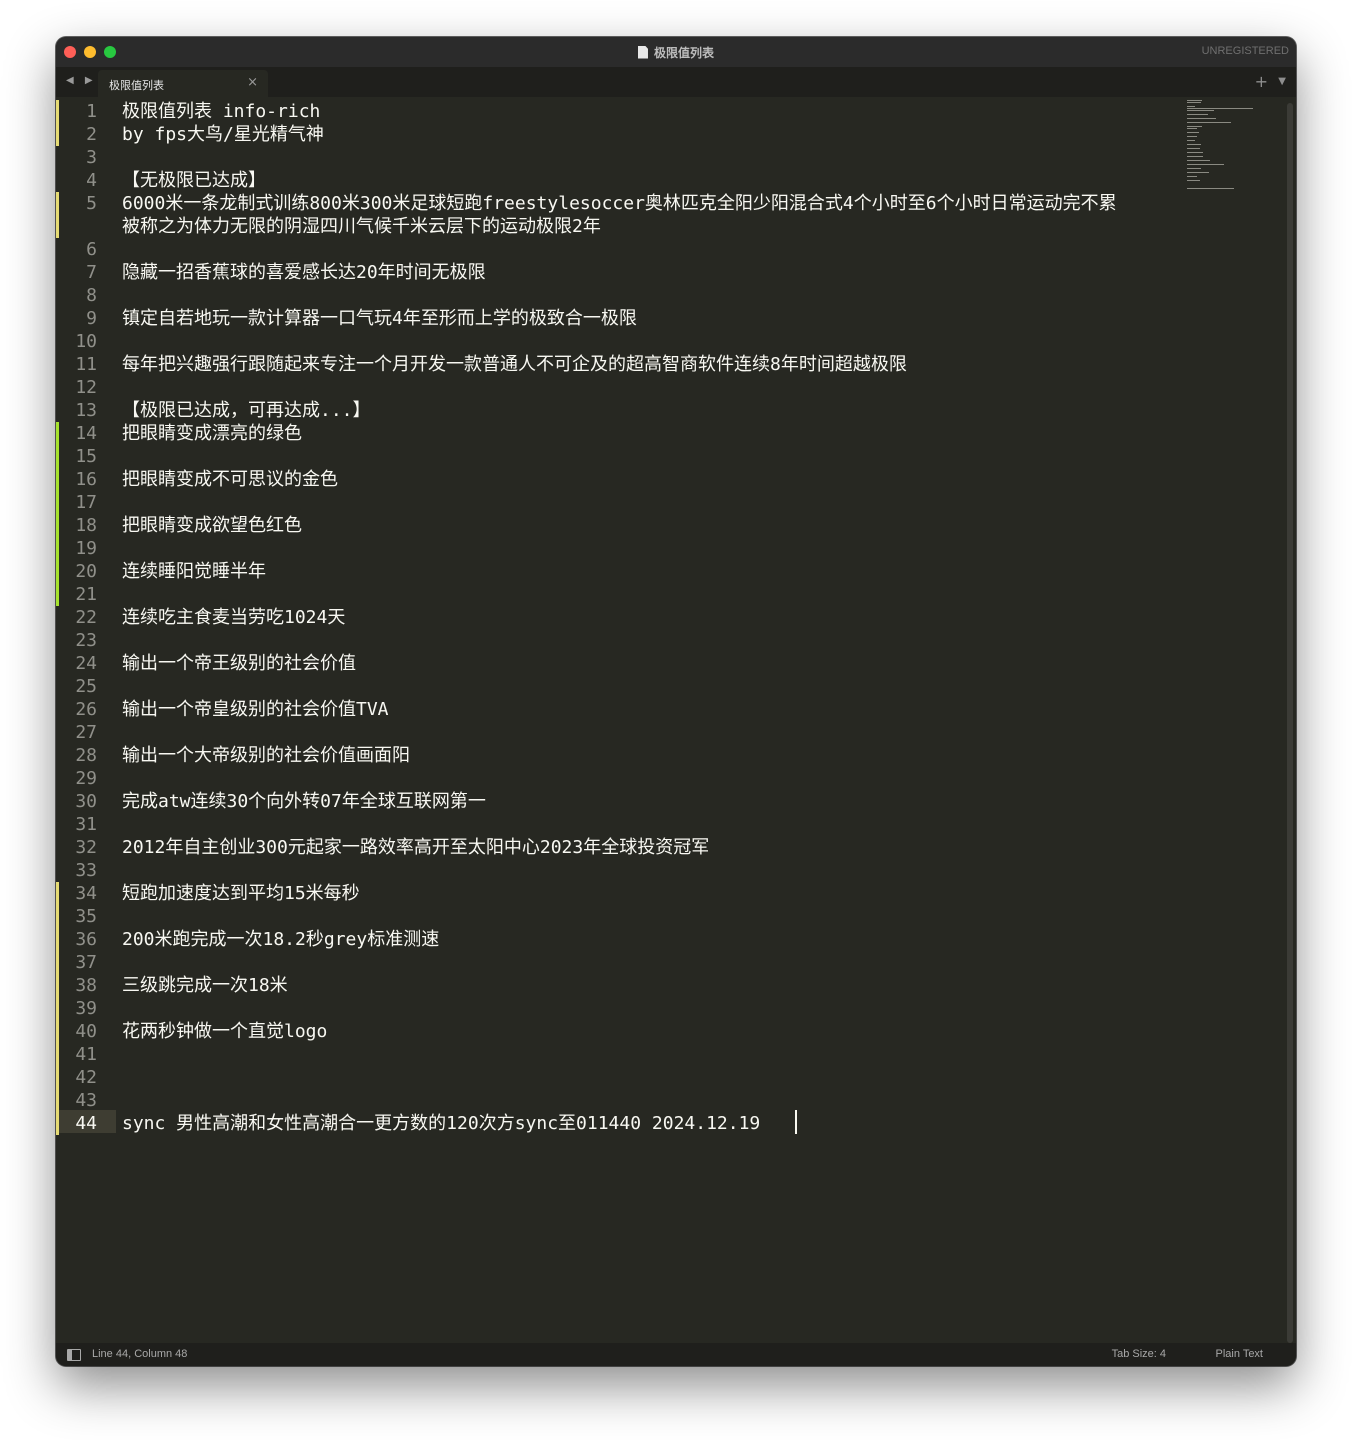  I want to click on code-line: 16 把眼睛变成不可思议的金色, so click(616, 479).